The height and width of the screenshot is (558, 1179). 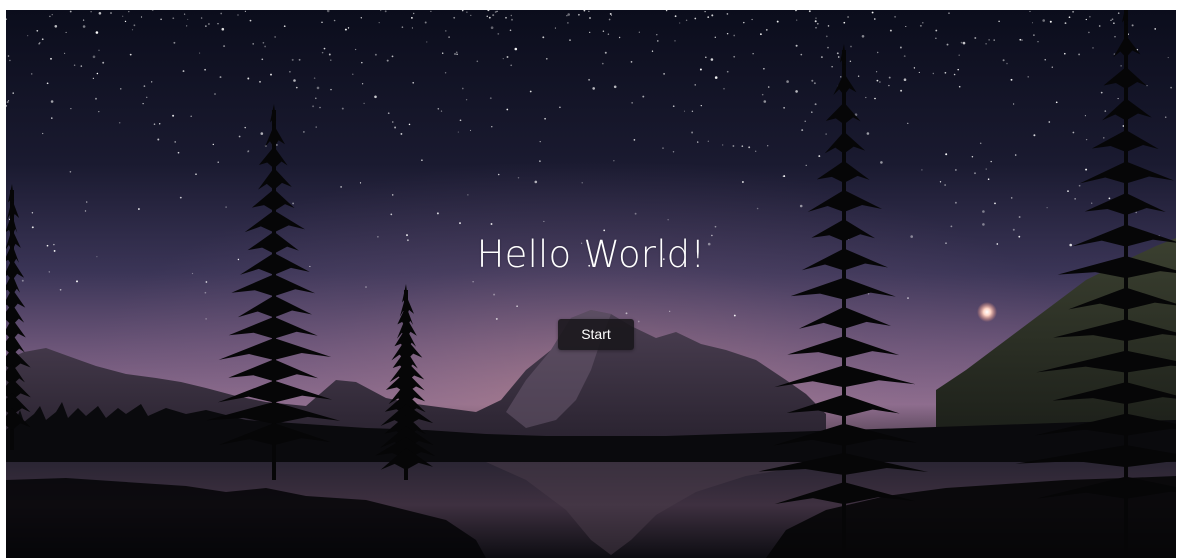 What do you see at coordinates (591, 254) in the screenshot?
I see `hero-title: Hello World!` at bounding box center [591, 254].